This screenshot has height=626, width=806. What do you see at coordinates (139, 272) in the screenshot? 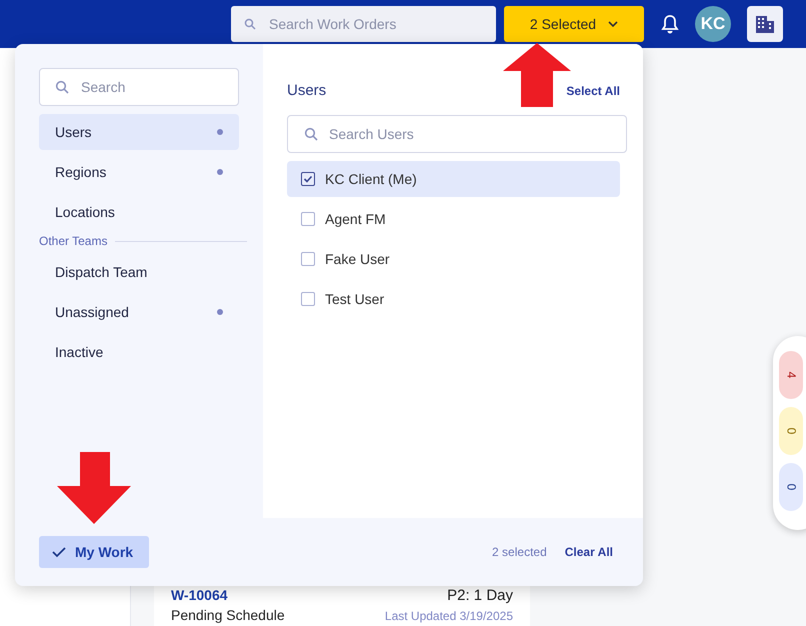
I see `nav-item: Dispatch Team` at bounding box center [139, 272].